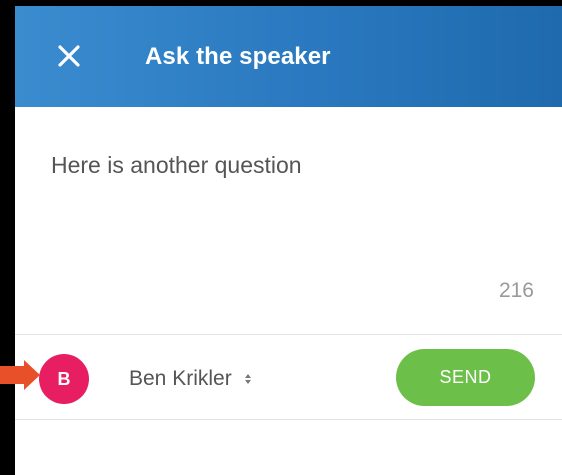 Image resolution: width=562 pixels, height=475 pixels. I want to click on annotation-arrow-icon, so click(20, 375).